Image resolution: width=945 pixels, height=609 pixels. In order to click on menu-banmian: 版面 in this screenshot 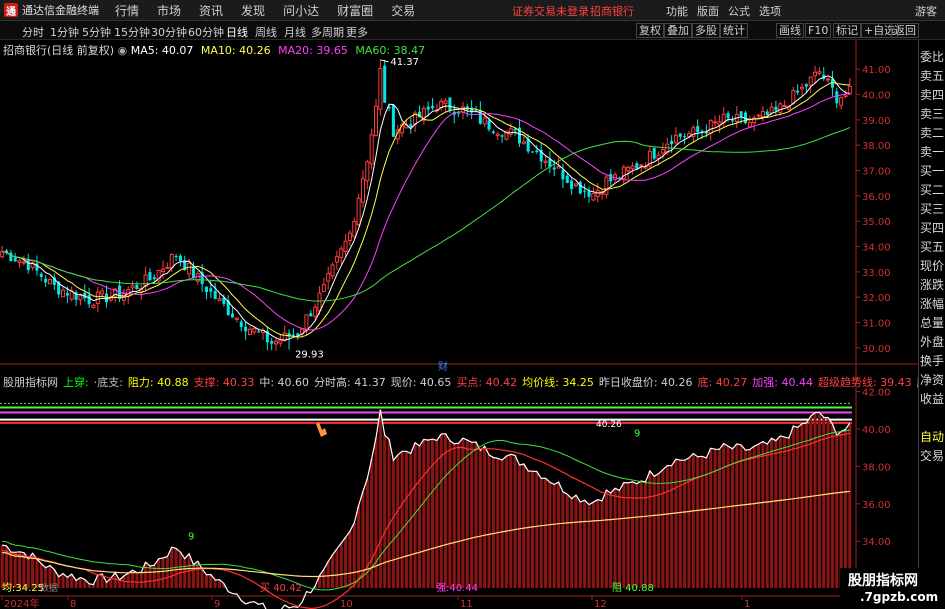, I will do `click(708, 11)`.